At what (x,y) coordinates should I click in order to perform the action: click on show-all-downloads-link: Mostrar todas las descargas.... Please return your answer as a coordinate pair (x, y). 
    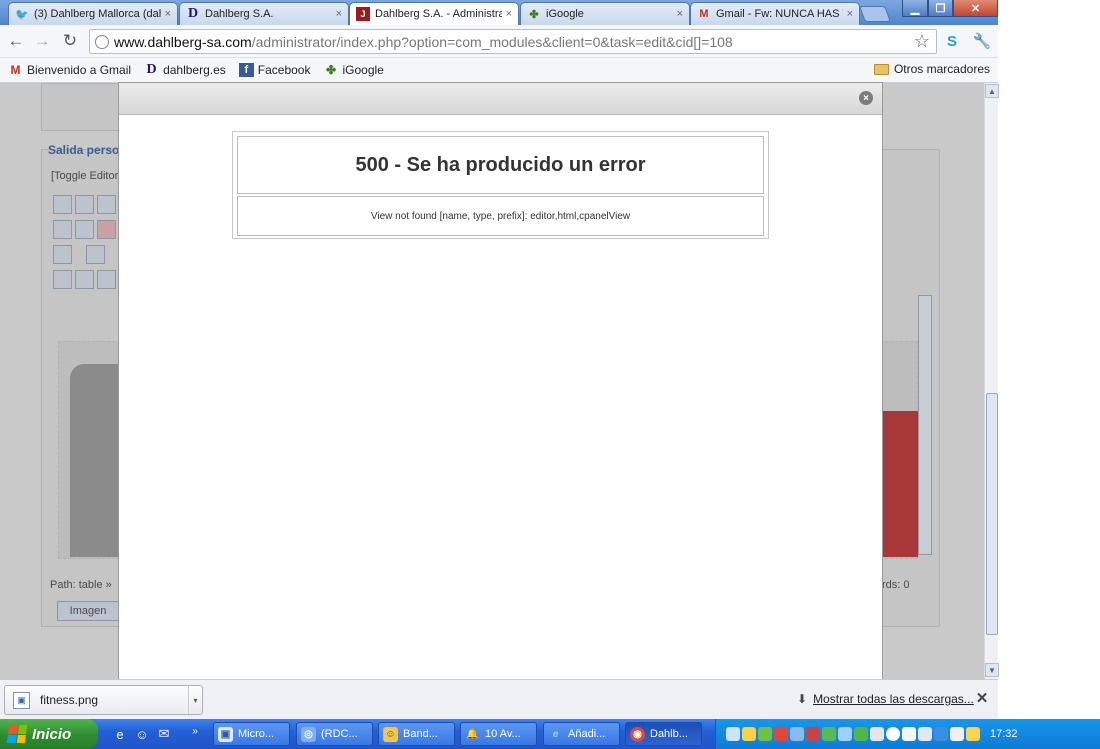
    Looking at the image, I should click on (893, 699).